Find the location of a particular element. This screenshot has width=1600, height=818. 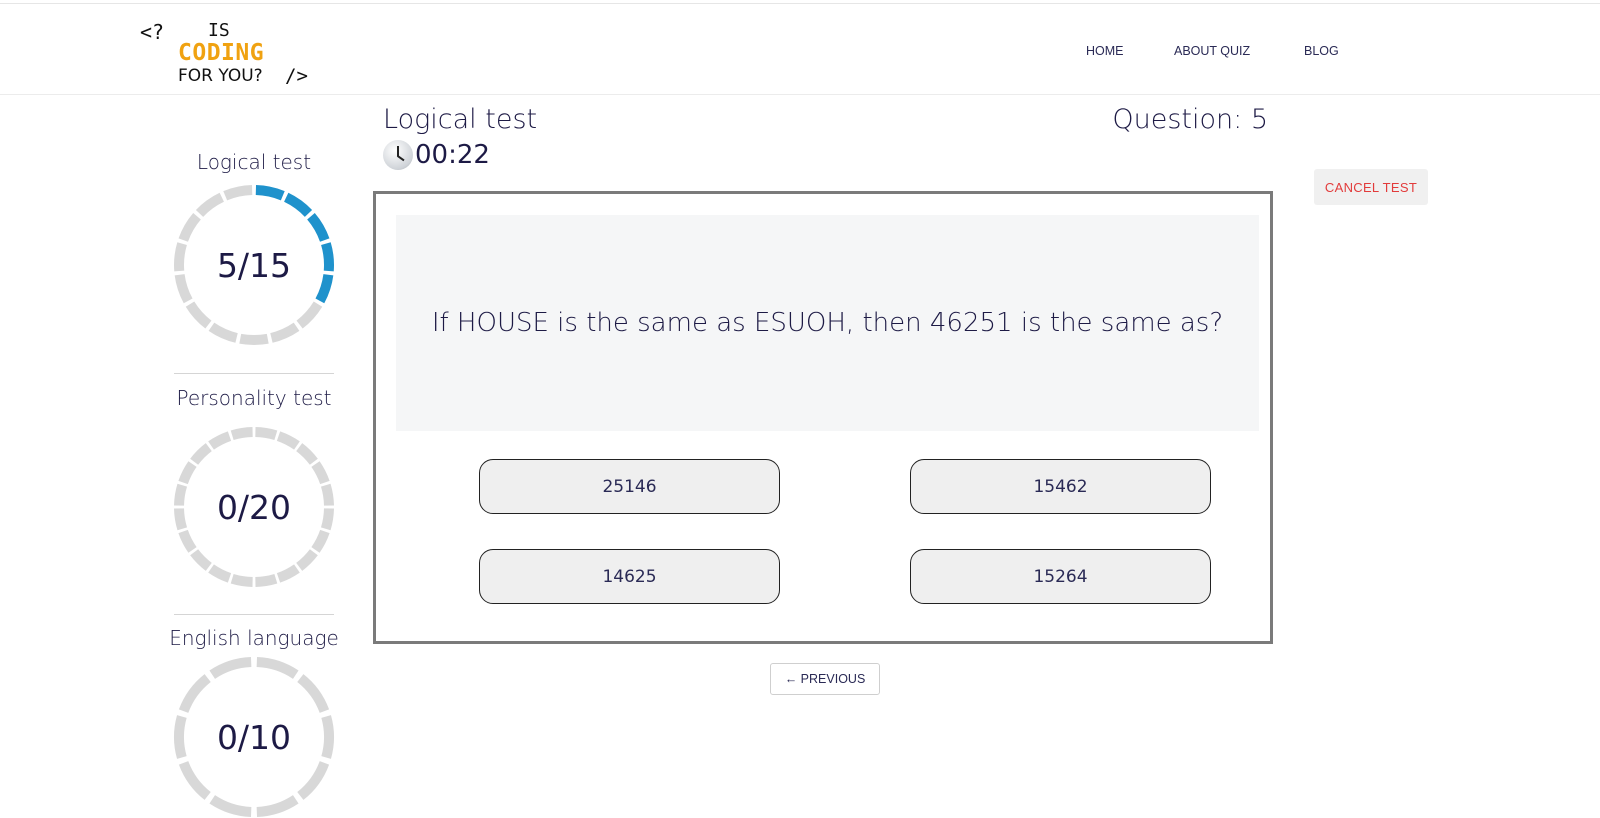

nav-blog: BLOG is located at coordinates (1321, 51).